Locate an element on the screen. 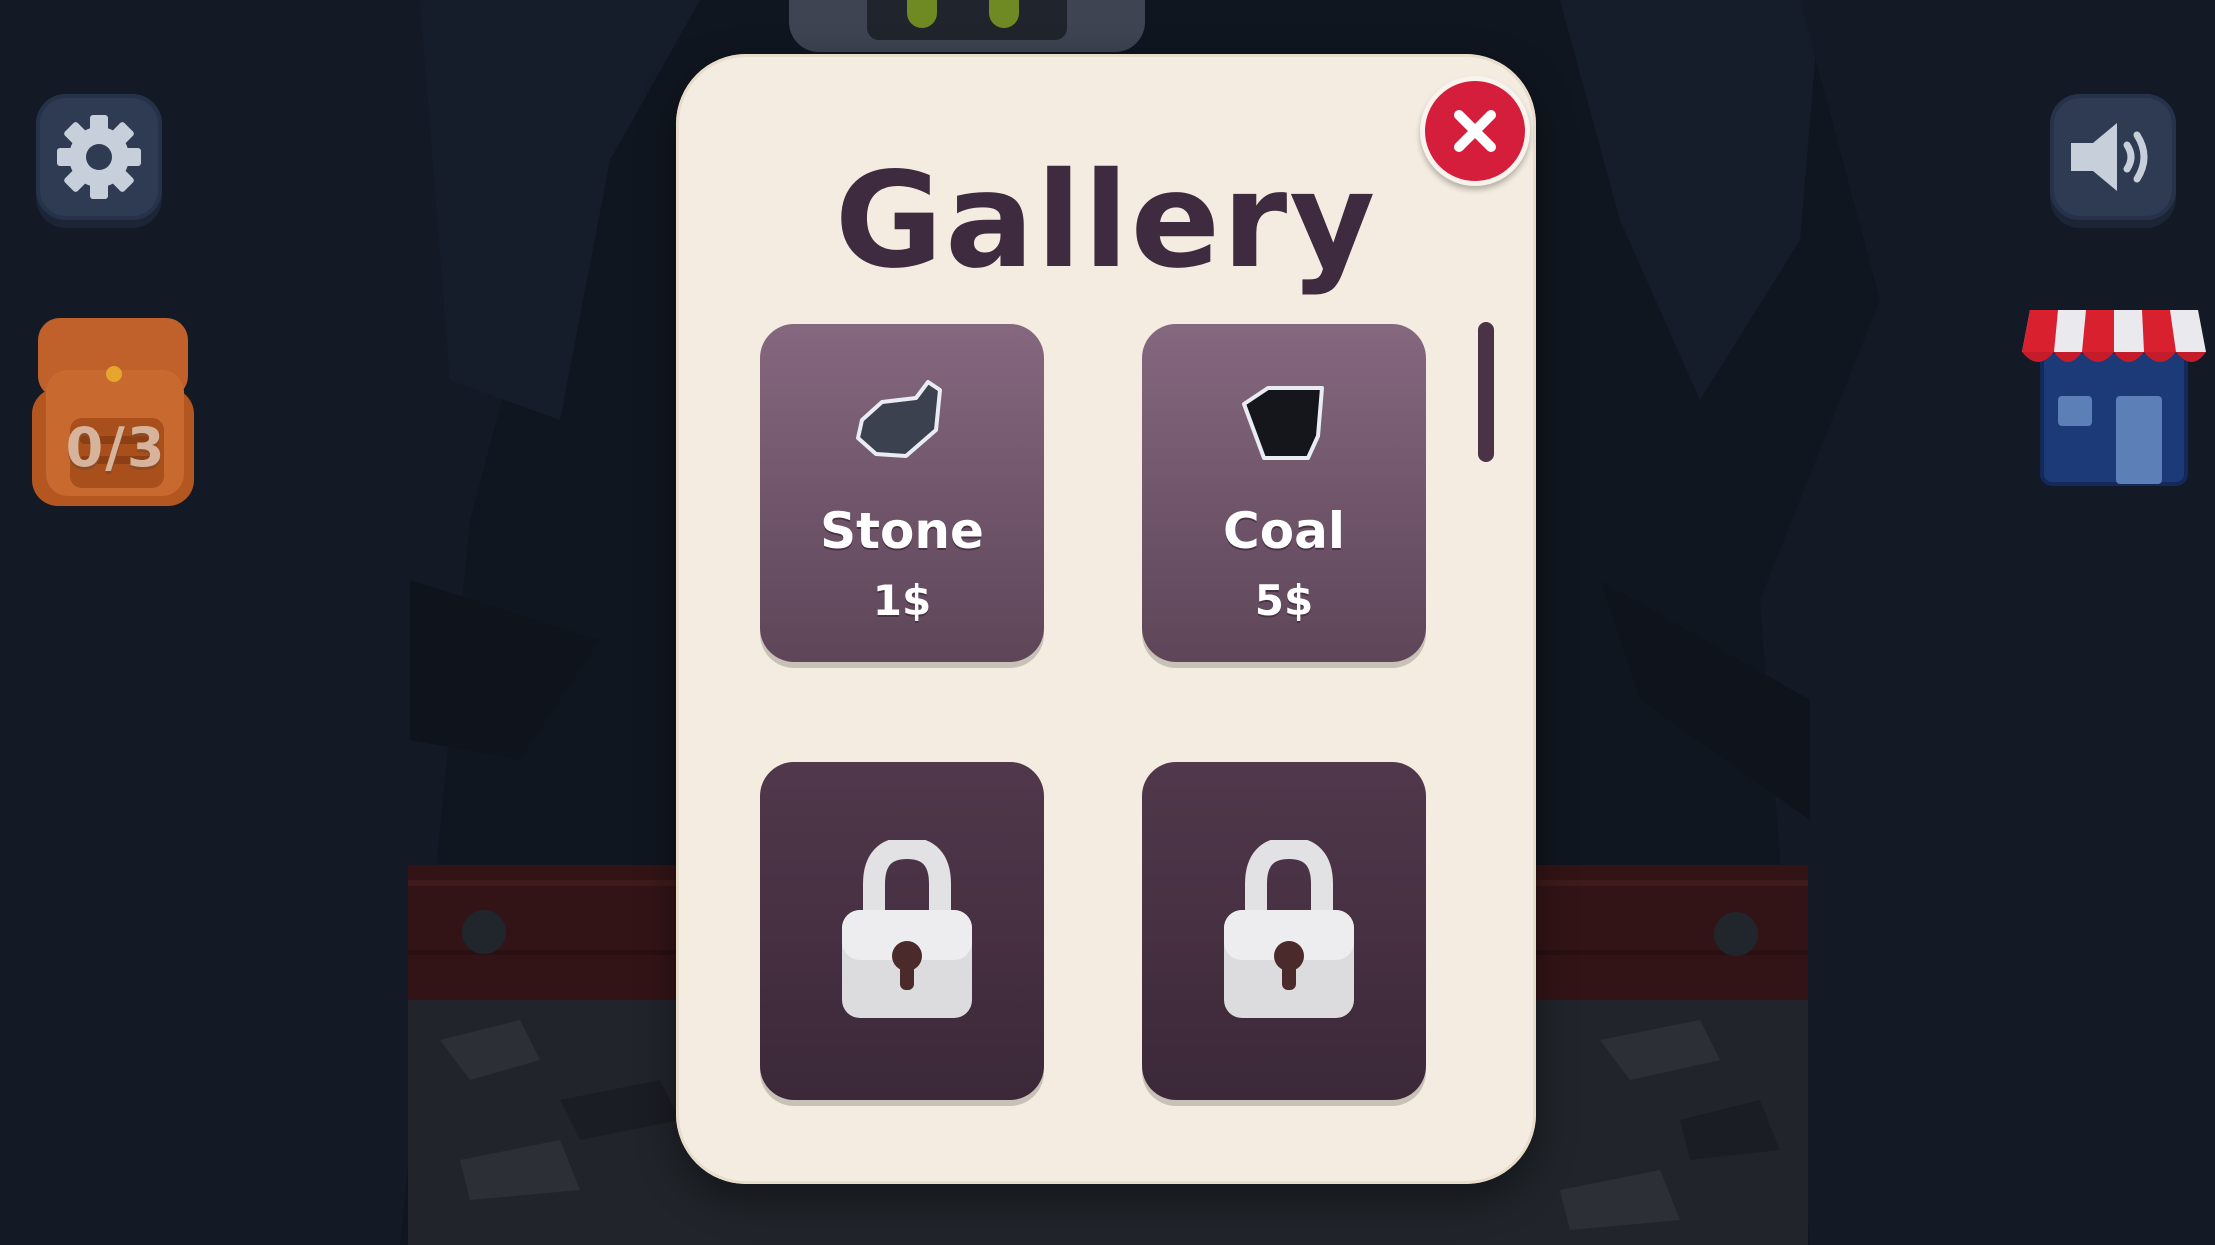 This screenshot has width=2215, height=1245. gallery-scrollbar is located at coordinates (1486, 392).